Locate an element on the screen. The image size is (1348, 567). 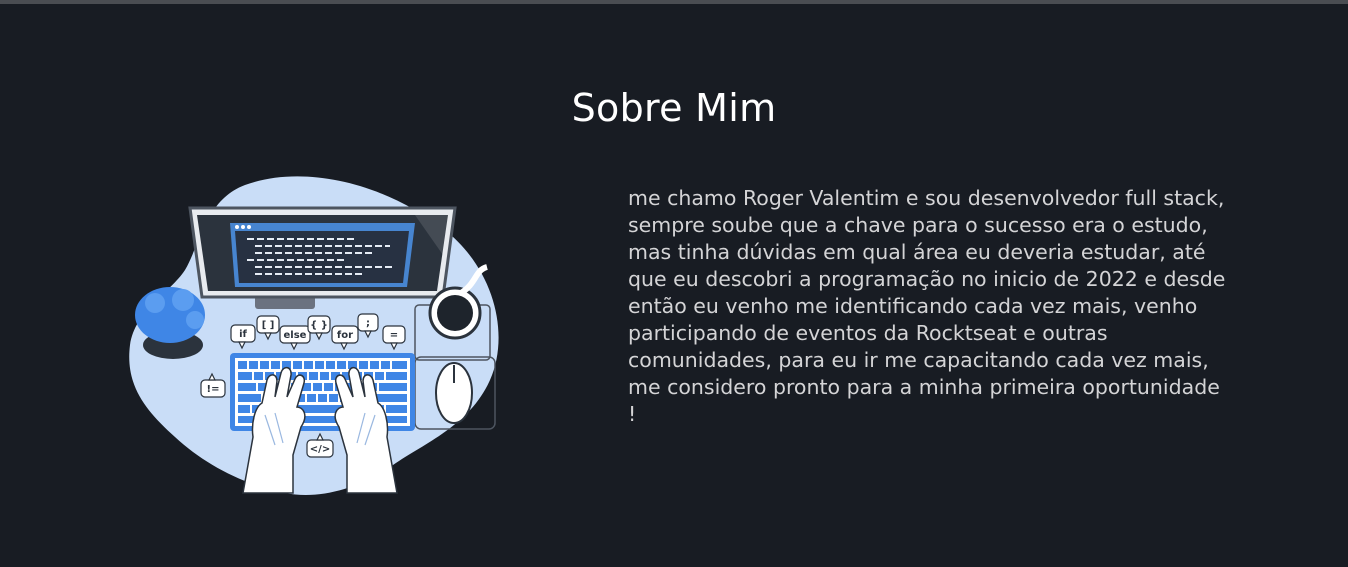
section-title: Sobre Mim is located at coordinates (674, 108).